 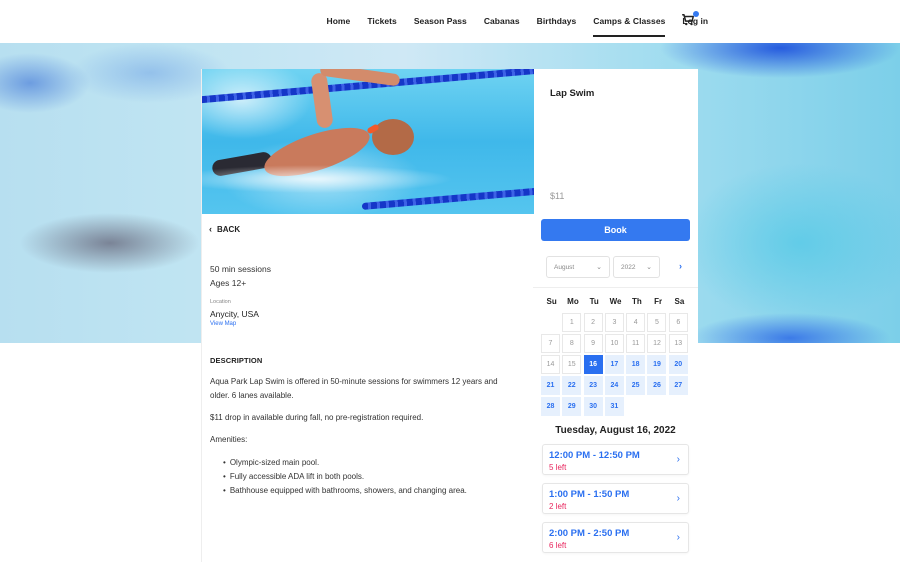 I want to click on calendar-day-available: 31, so click(x=614, y=406).